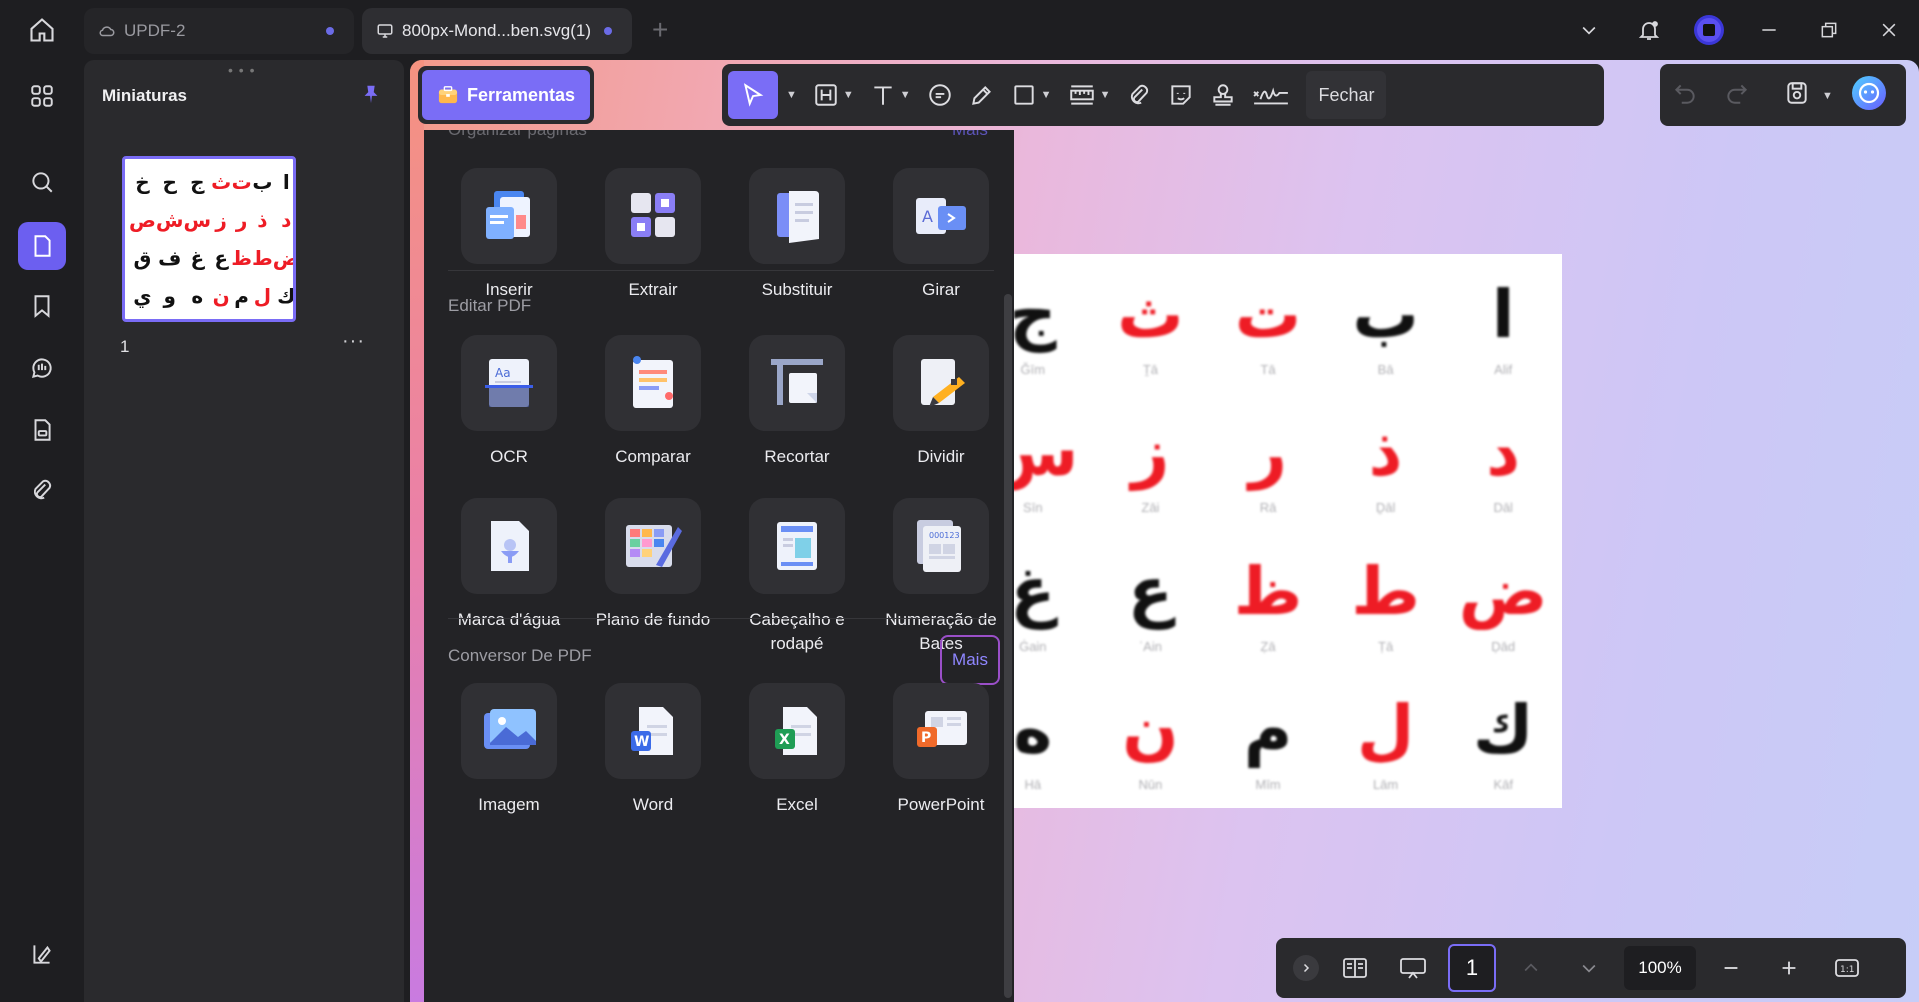 The width and height of the screenshot is (1919, 1002). Describe the element at coordinates (941, 216) in the screenshot. I see `rotate-icon: A` at that location.